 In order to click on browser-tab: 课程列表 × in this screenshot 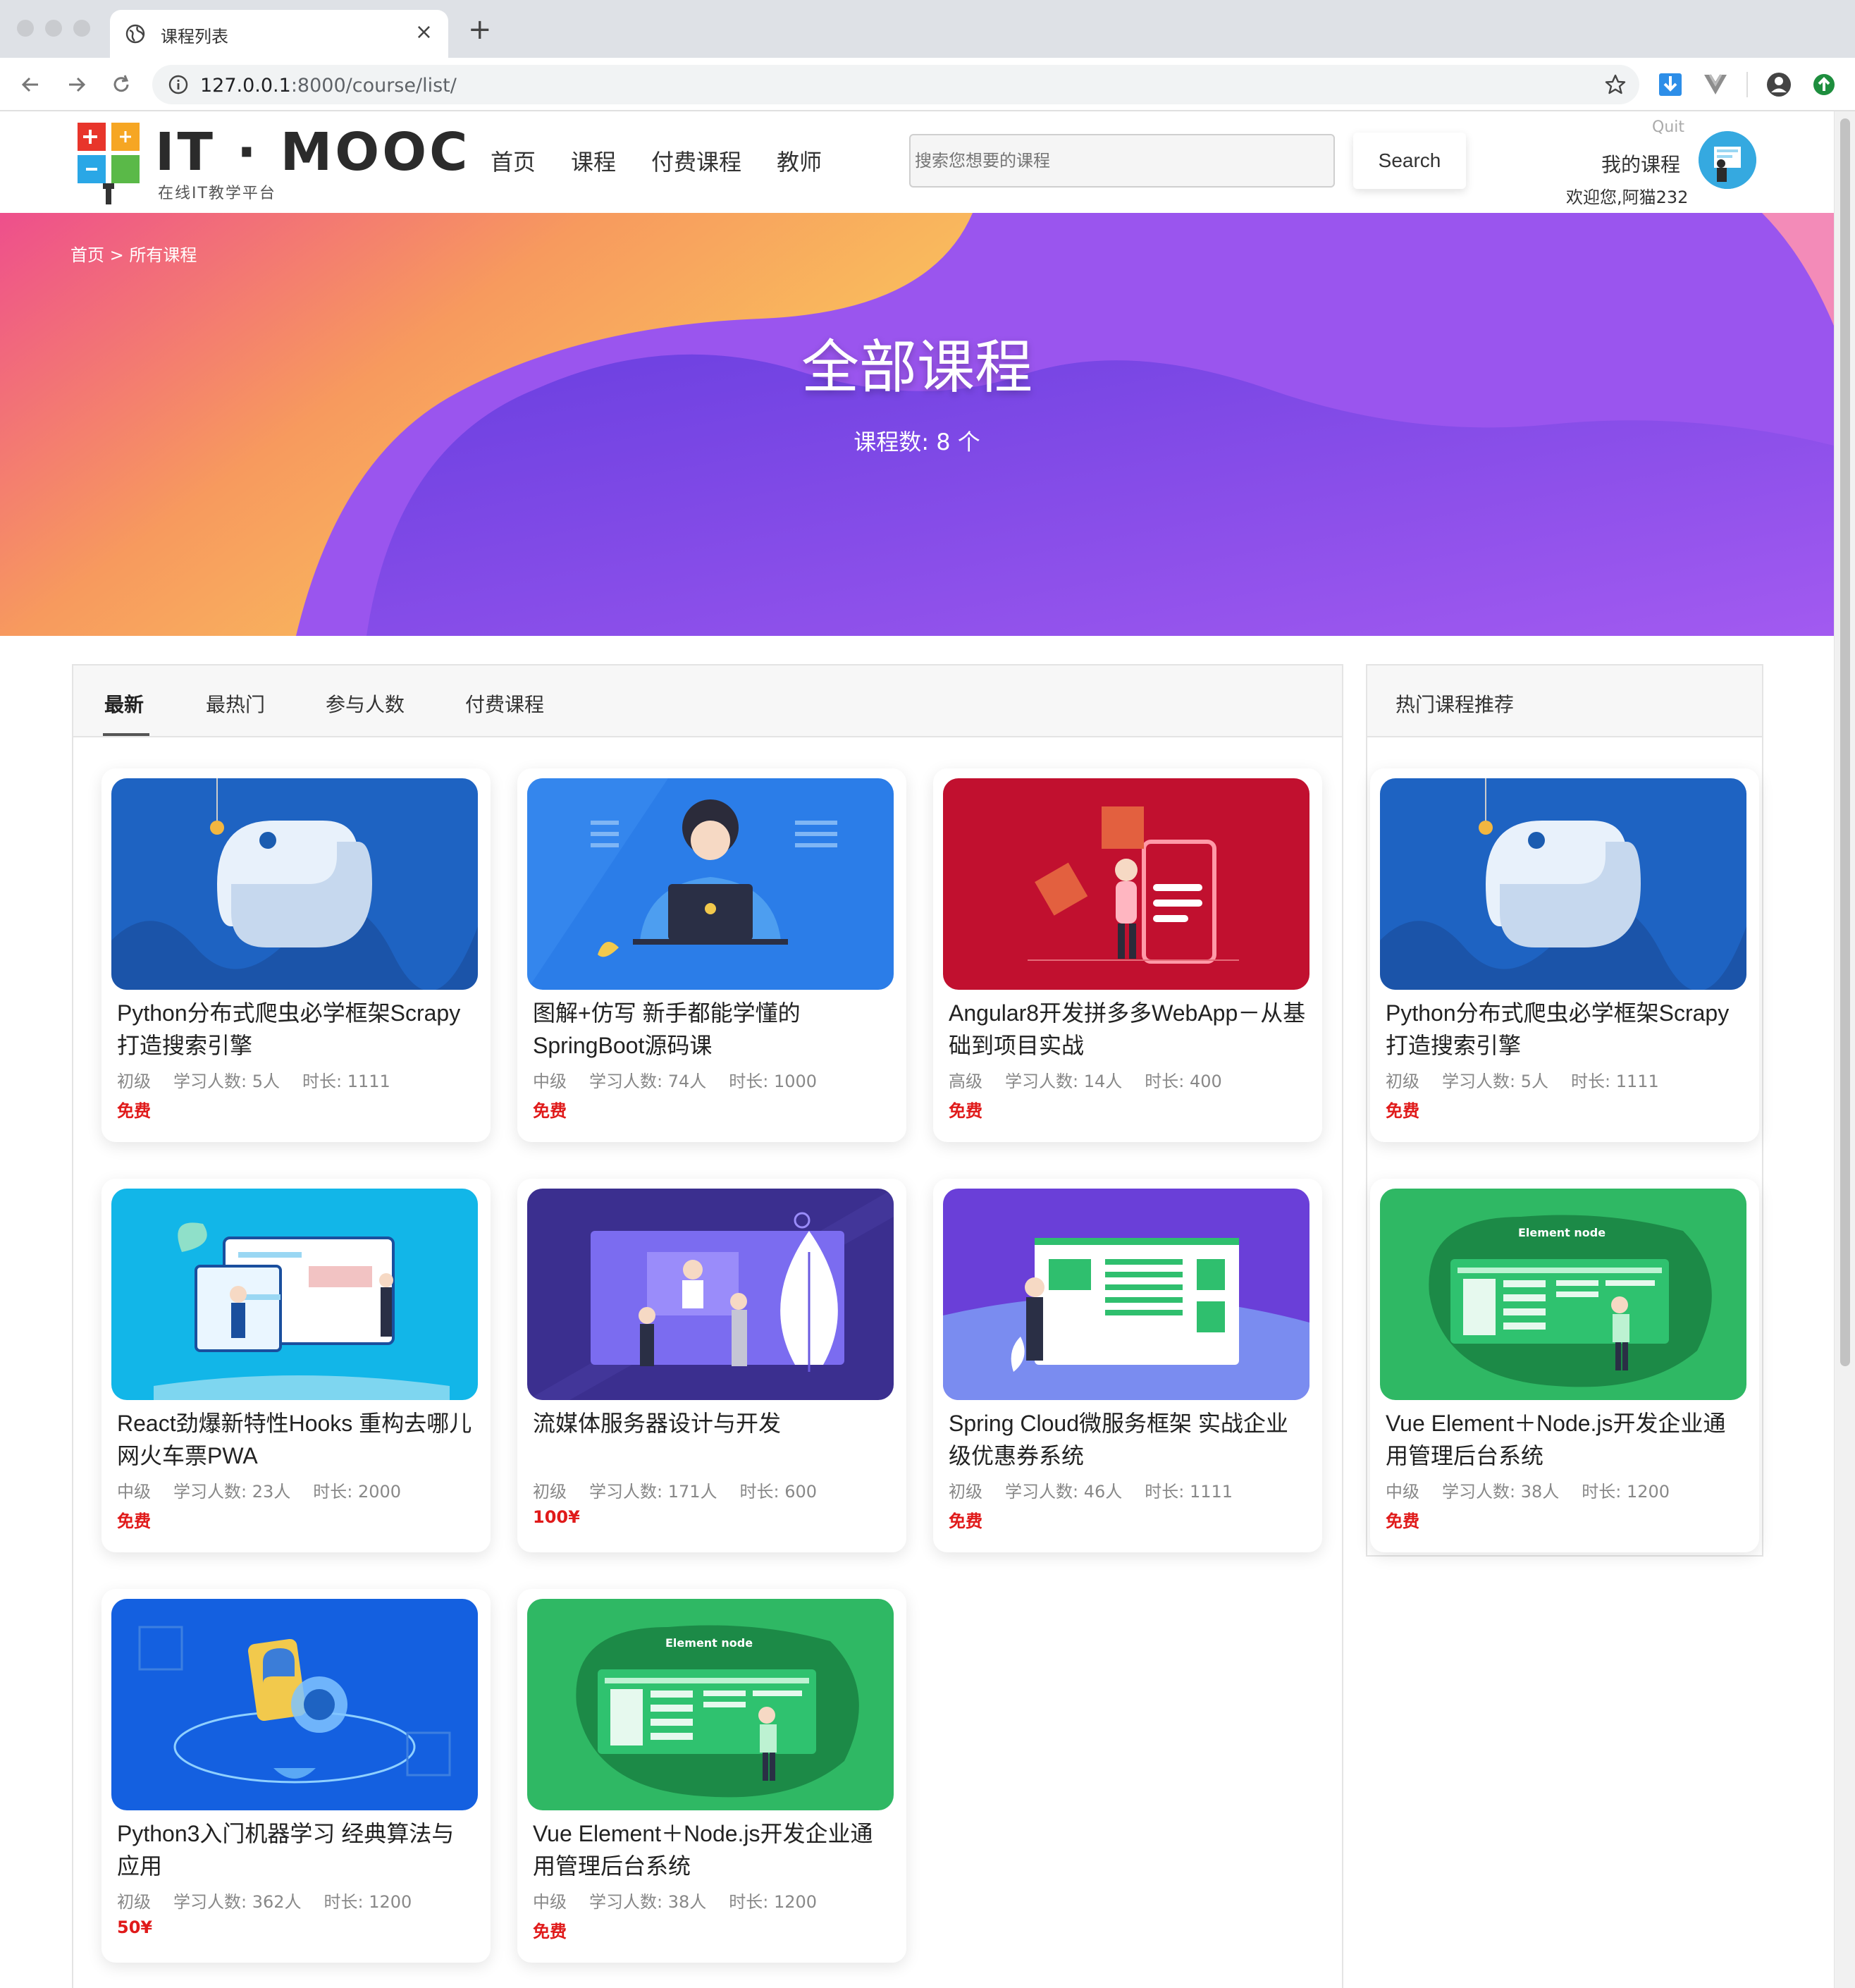, I will do `click(279, 34)`.